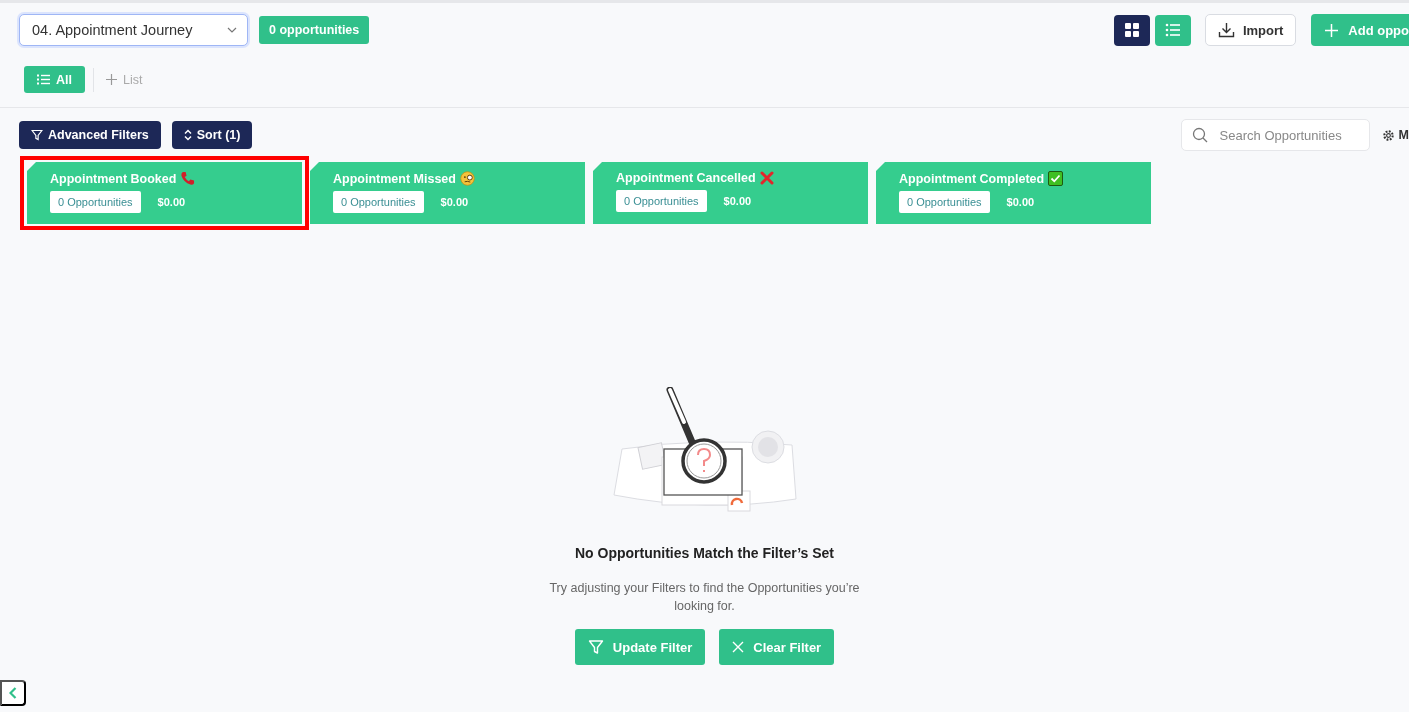  I want to click on import-button: Import, so click(1250, 30).